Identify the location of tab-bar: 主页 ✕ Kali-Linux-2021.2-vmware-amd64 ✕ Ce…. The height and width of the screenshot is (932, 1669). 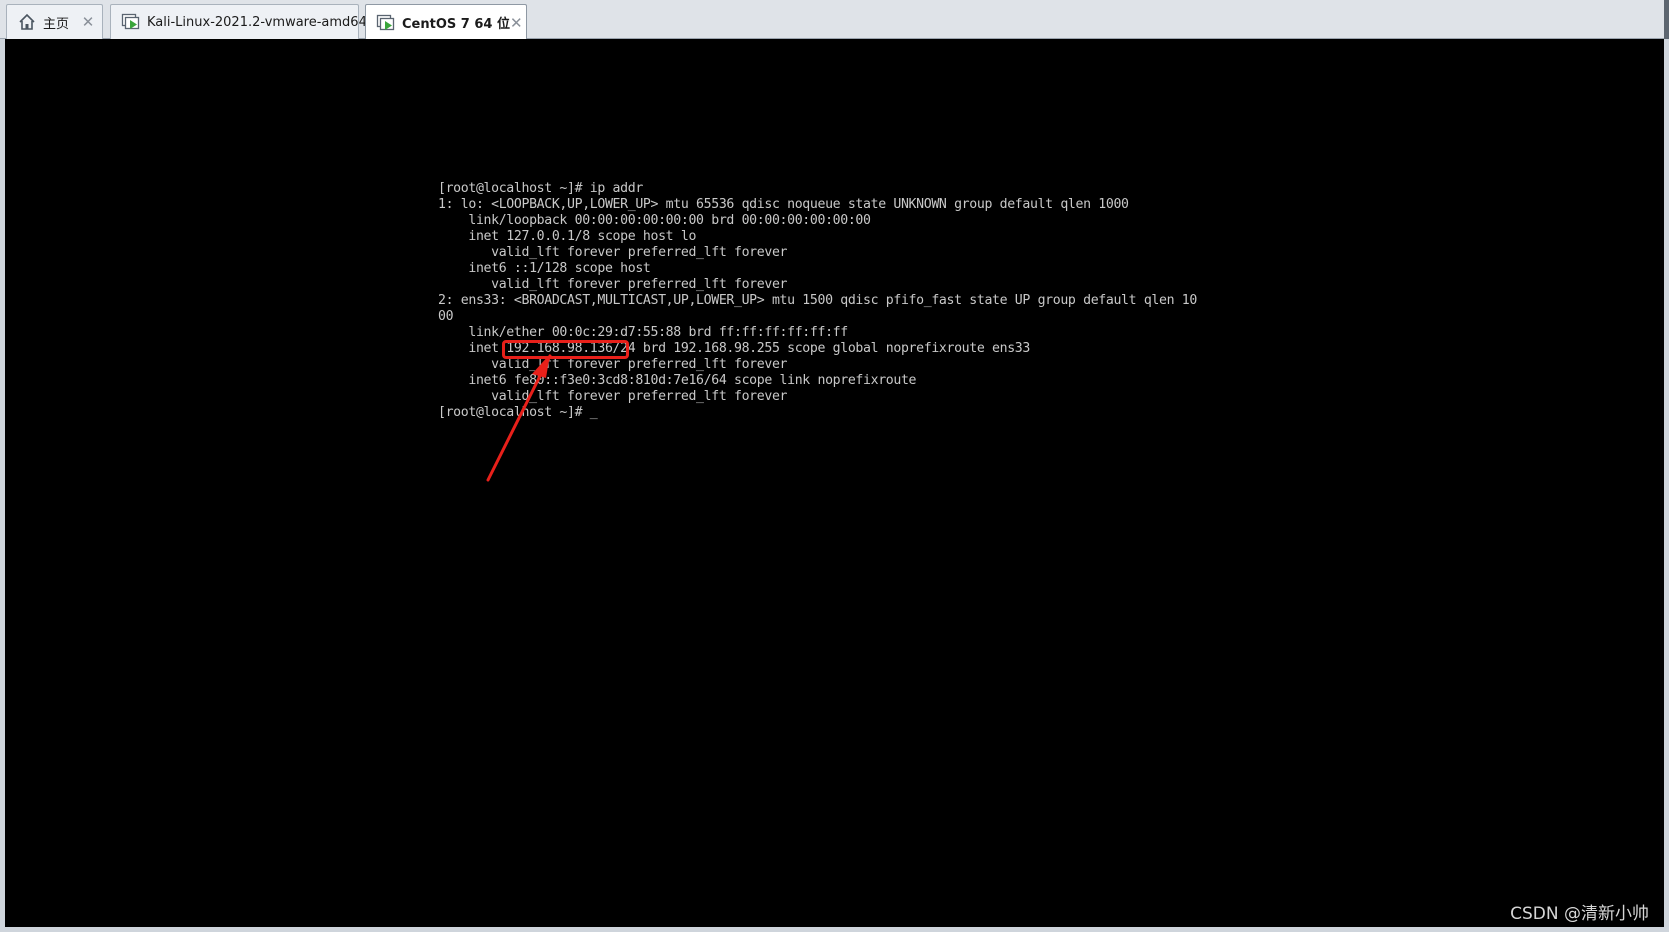
(834, 22).